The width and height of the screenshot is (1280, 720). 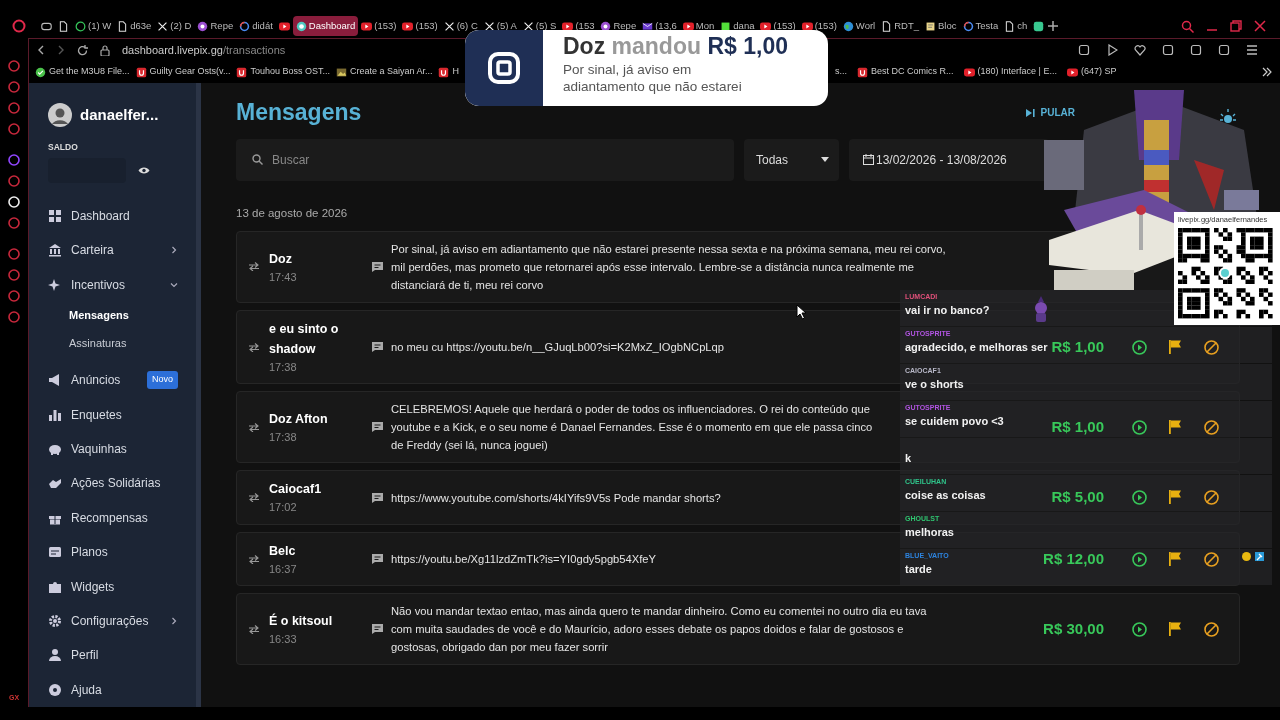 What do you see at coordinates (122, 414) in the screenshot?
I see `nav-item: Enquetes` at bounding box center [122, 414].